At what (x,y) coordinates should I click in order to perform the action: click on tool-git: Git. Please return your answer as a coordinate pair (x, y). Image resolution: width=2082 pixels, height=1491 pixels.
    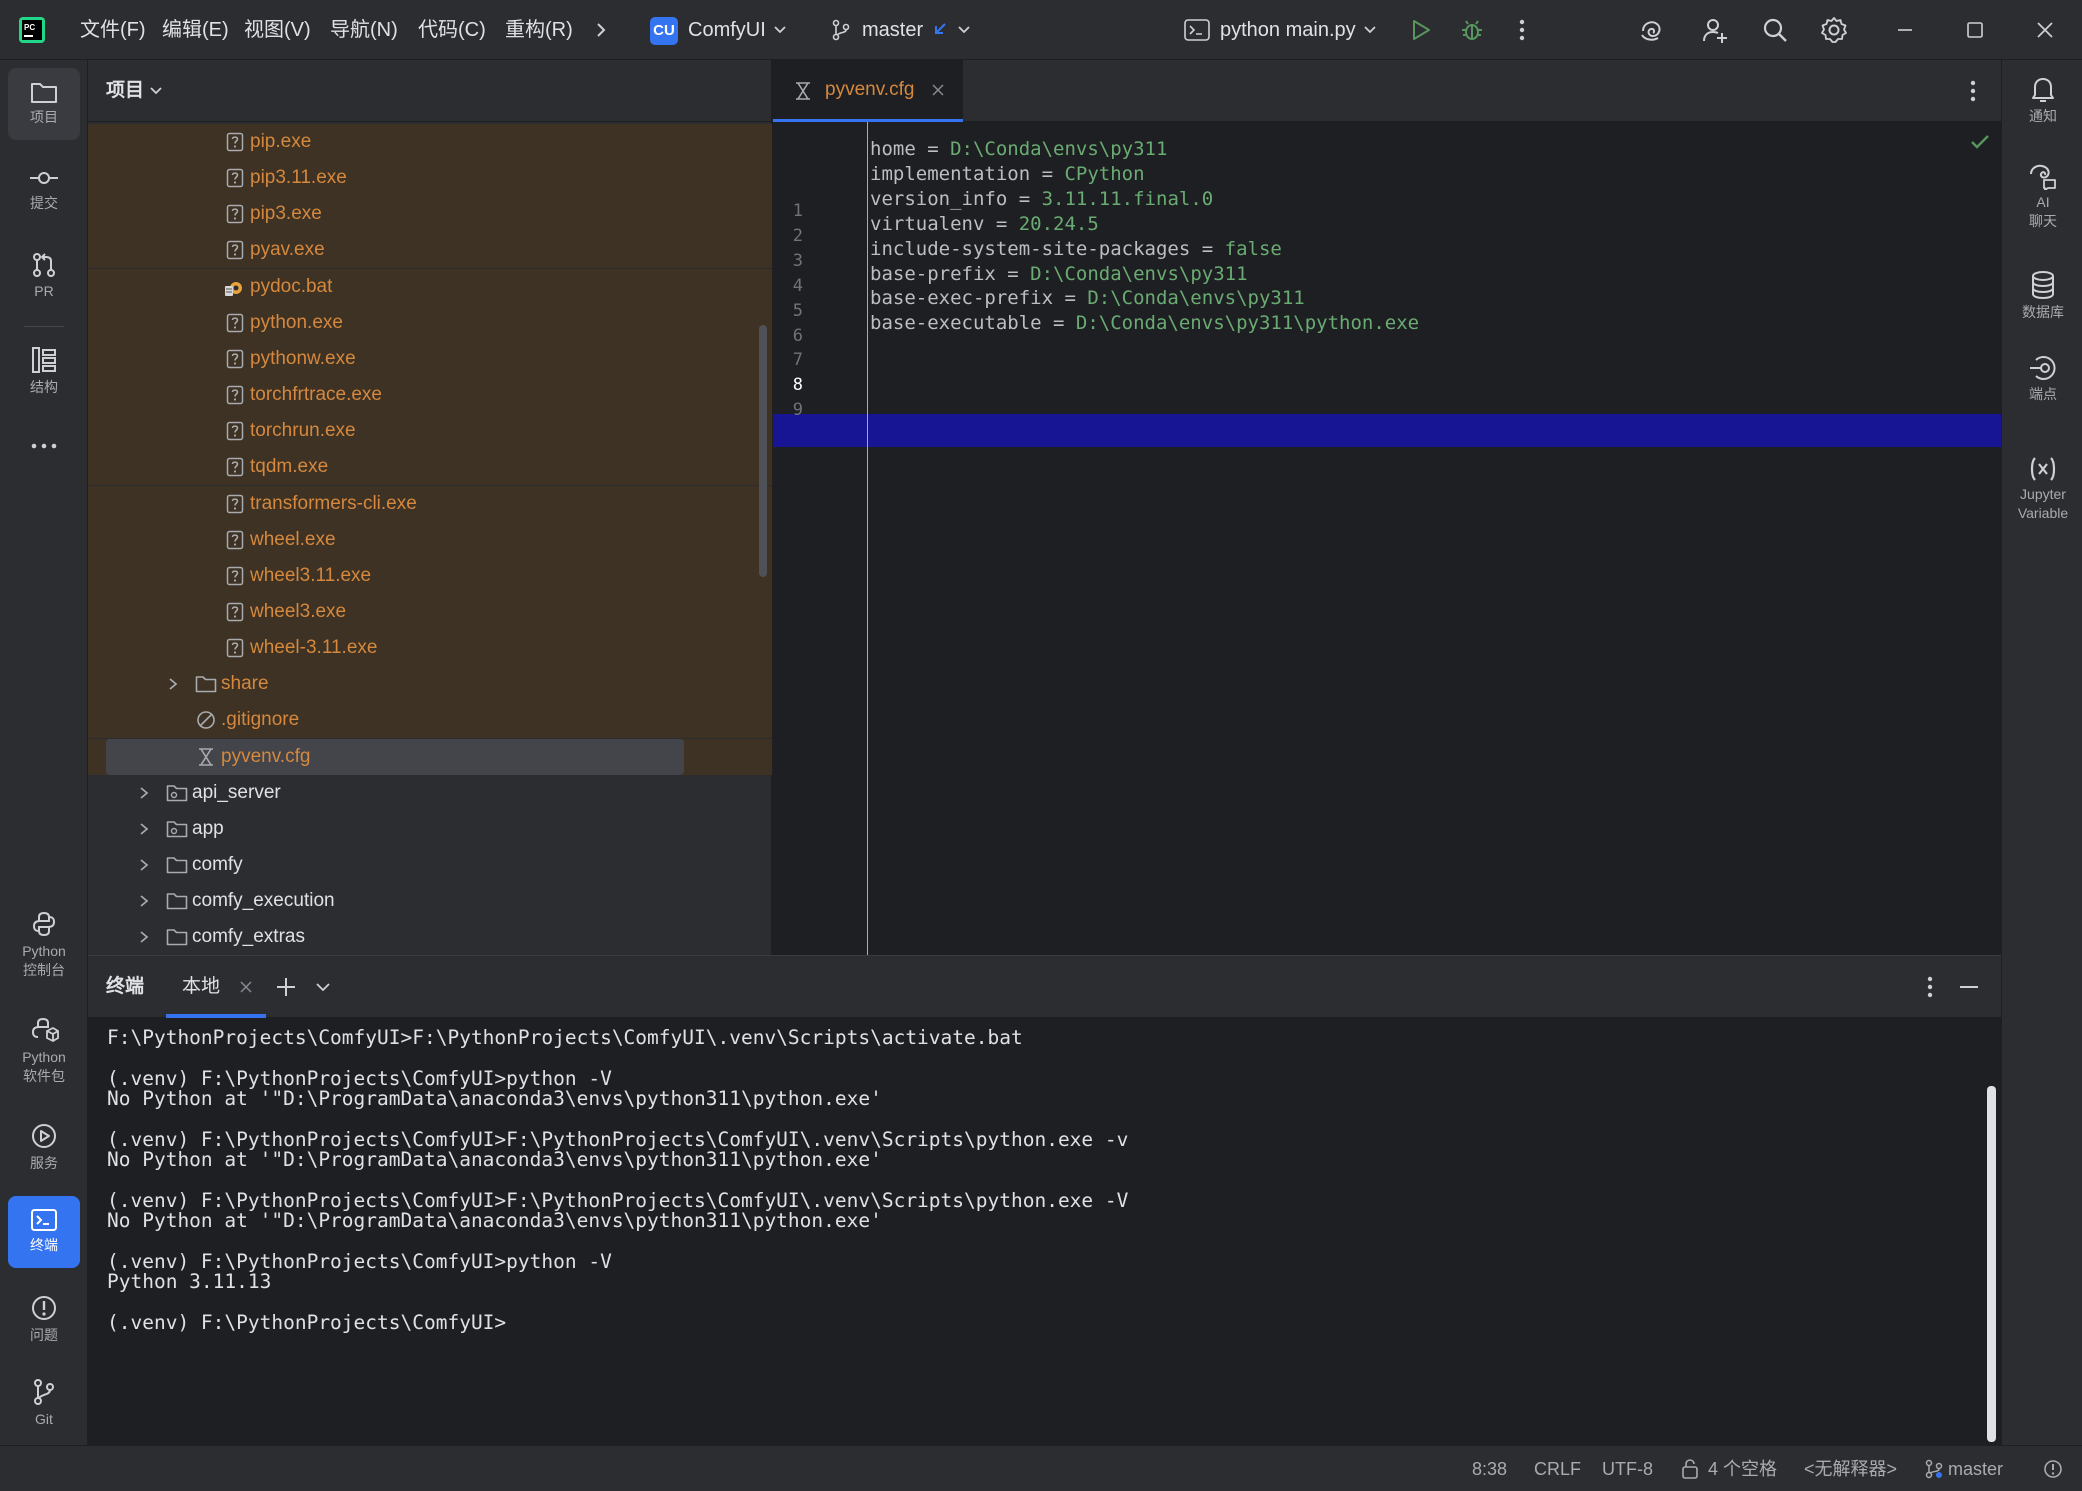
    Looking at the image, I should click on (44, 1402).